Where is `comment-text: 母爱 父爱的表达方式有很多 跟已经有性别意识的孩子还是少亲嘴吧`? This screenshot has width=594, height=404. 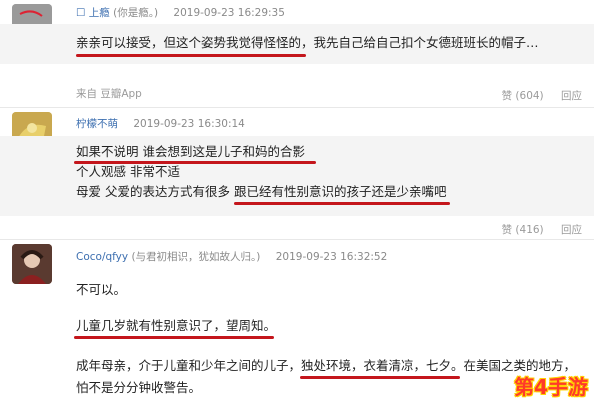
comment-text: 母爱 父爱的表达方式有很多 跟已经有性别意识的孩子还是少亲嘴吧 is located at coordinates (261, 192).